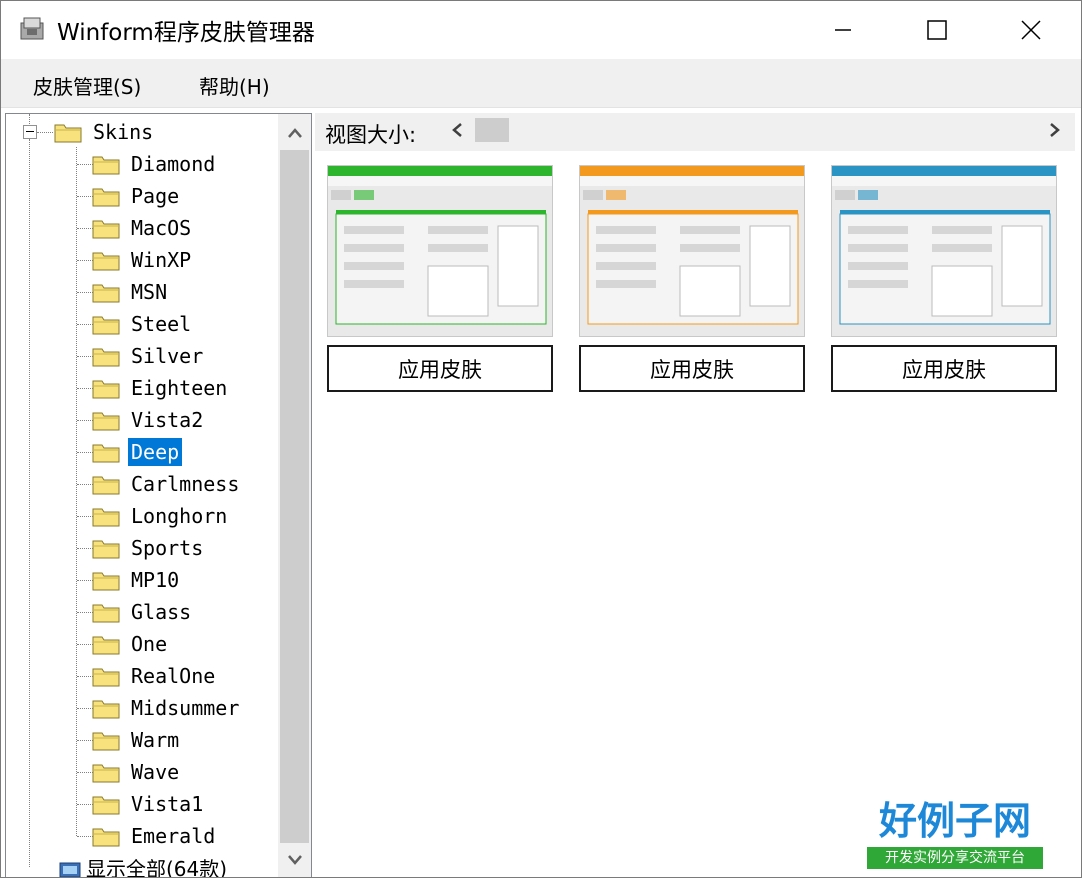 The height and width of the screenshot is (878, 1082). I want to click on view-size-label: 视图大小:, so click(371, 135).